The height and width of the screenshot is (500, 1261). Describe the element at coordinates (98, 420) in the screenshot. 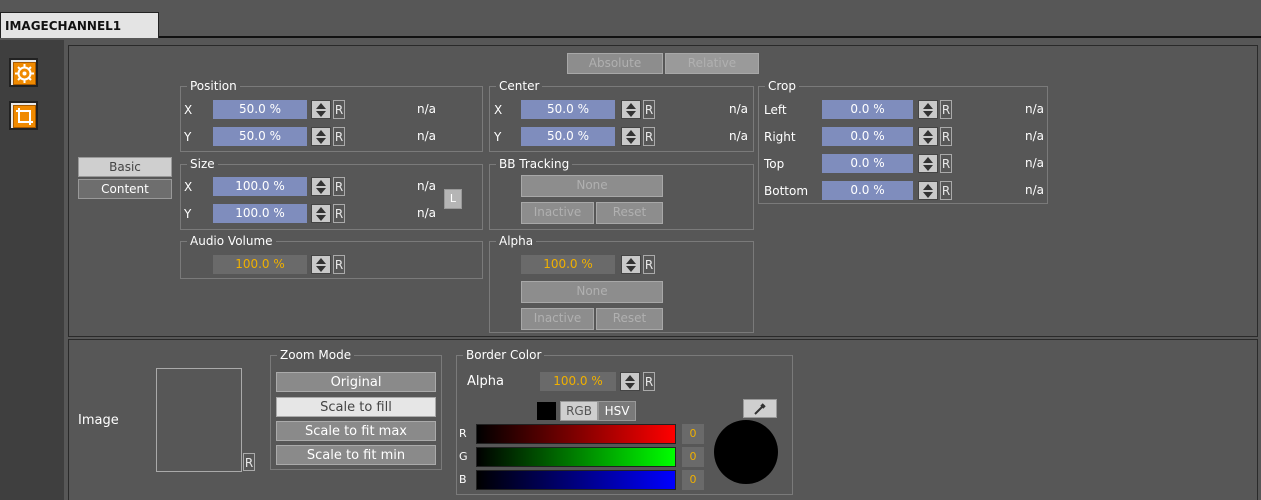

I see `image-label: Image` at that location.